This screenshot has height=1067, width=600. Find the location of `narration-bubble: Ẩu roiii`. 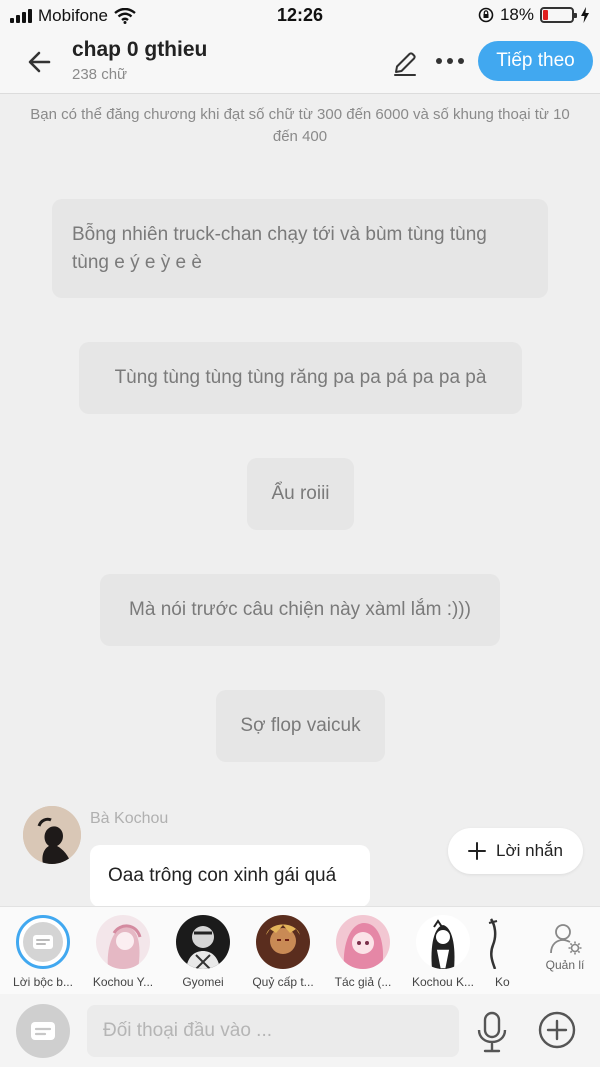

narration-bubble: Ẩu roiii is located at coordinates (300, 494).